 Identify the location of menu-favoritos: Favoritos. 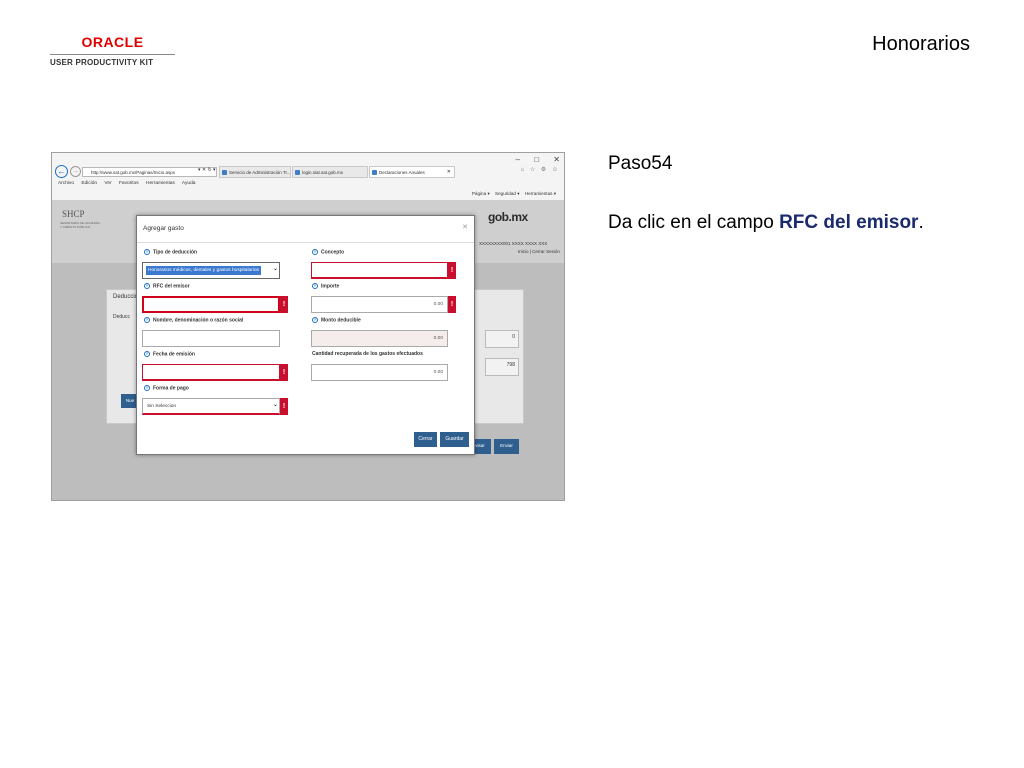
(129, 183).